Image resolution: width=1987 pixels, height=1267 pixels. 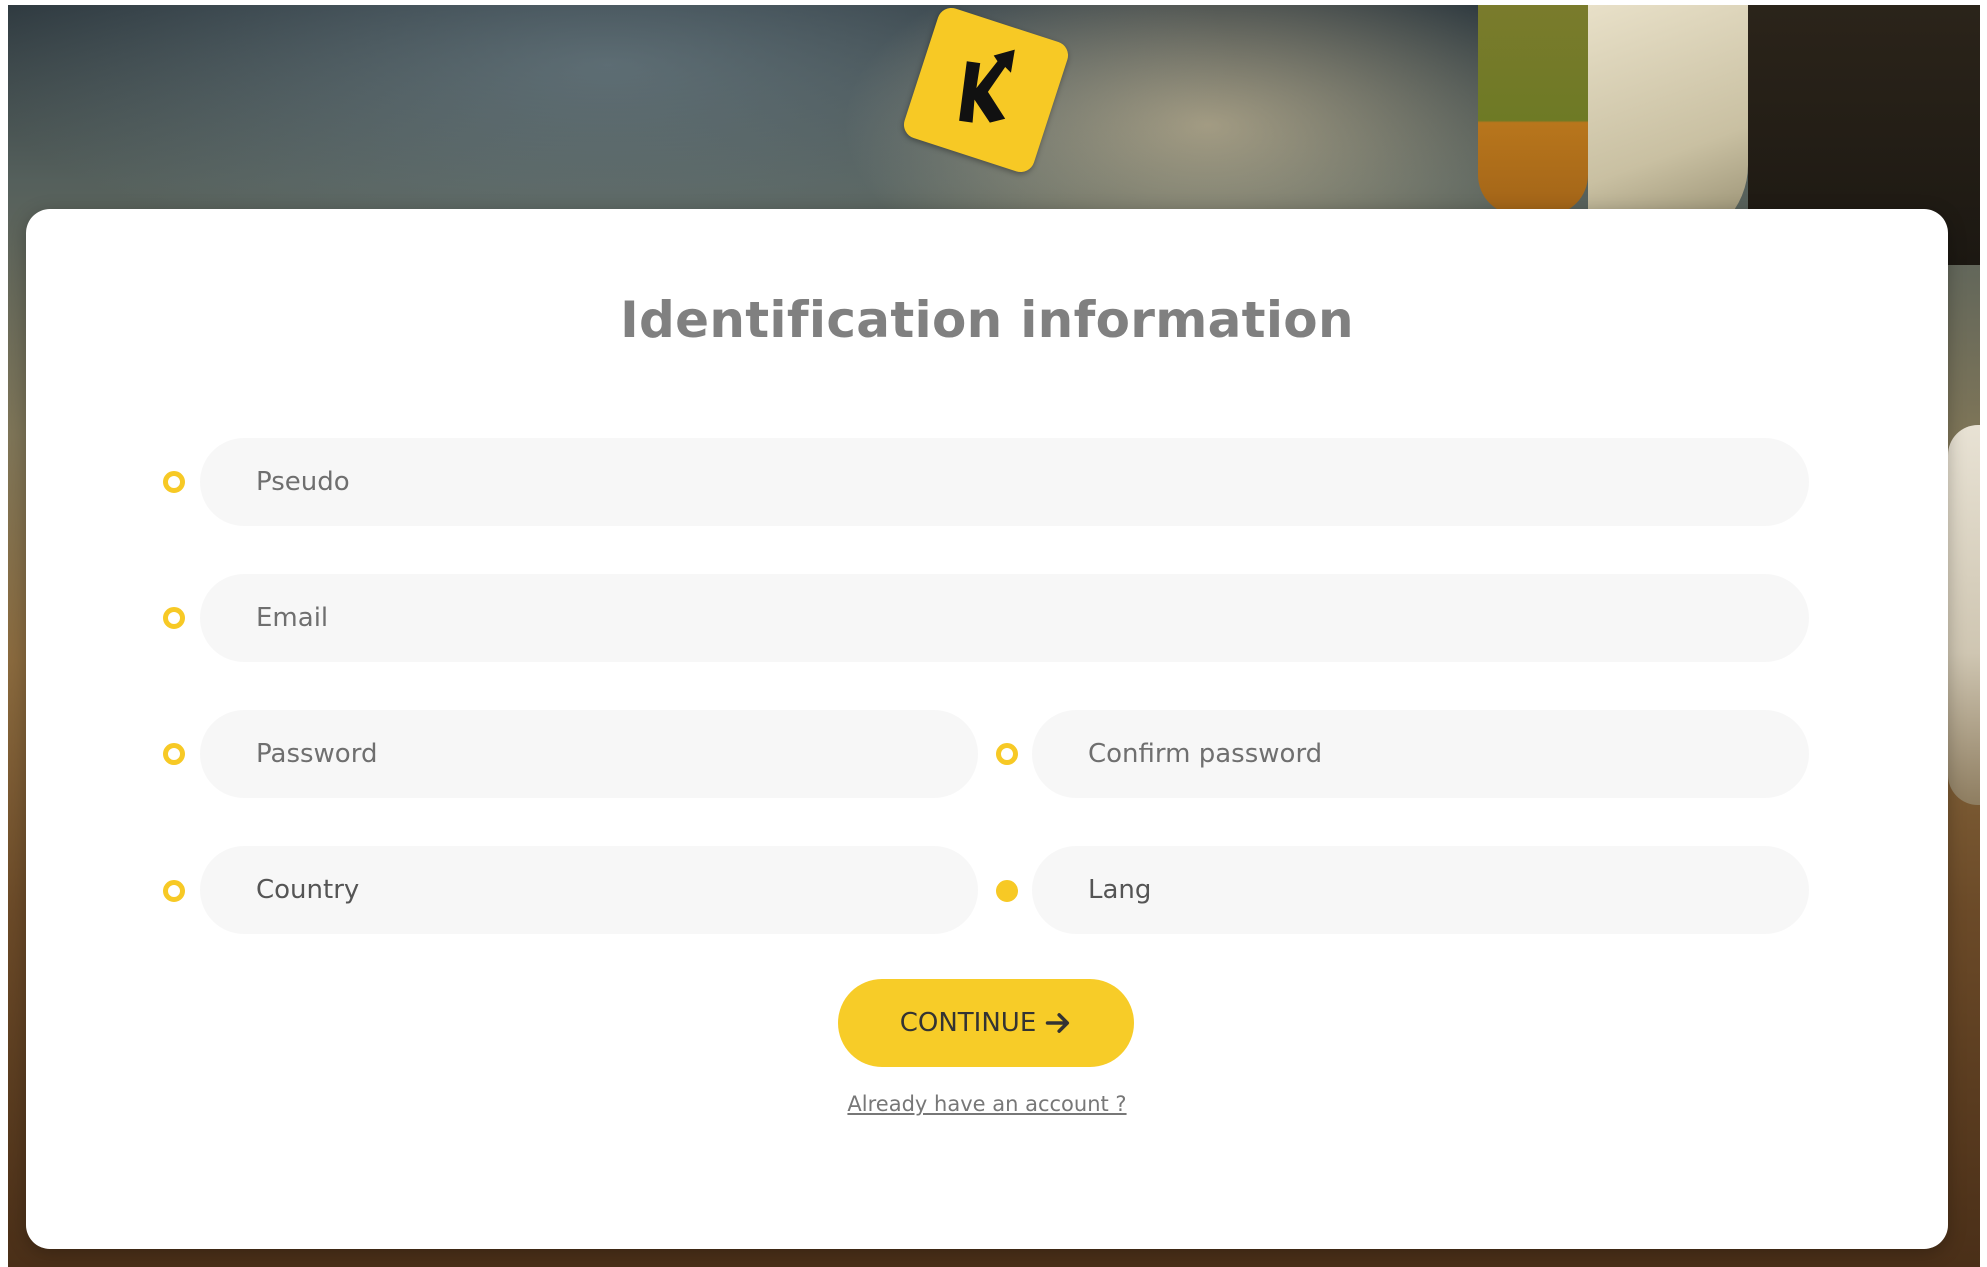 I want to click on background-detail, so click(x=1964, y=615).